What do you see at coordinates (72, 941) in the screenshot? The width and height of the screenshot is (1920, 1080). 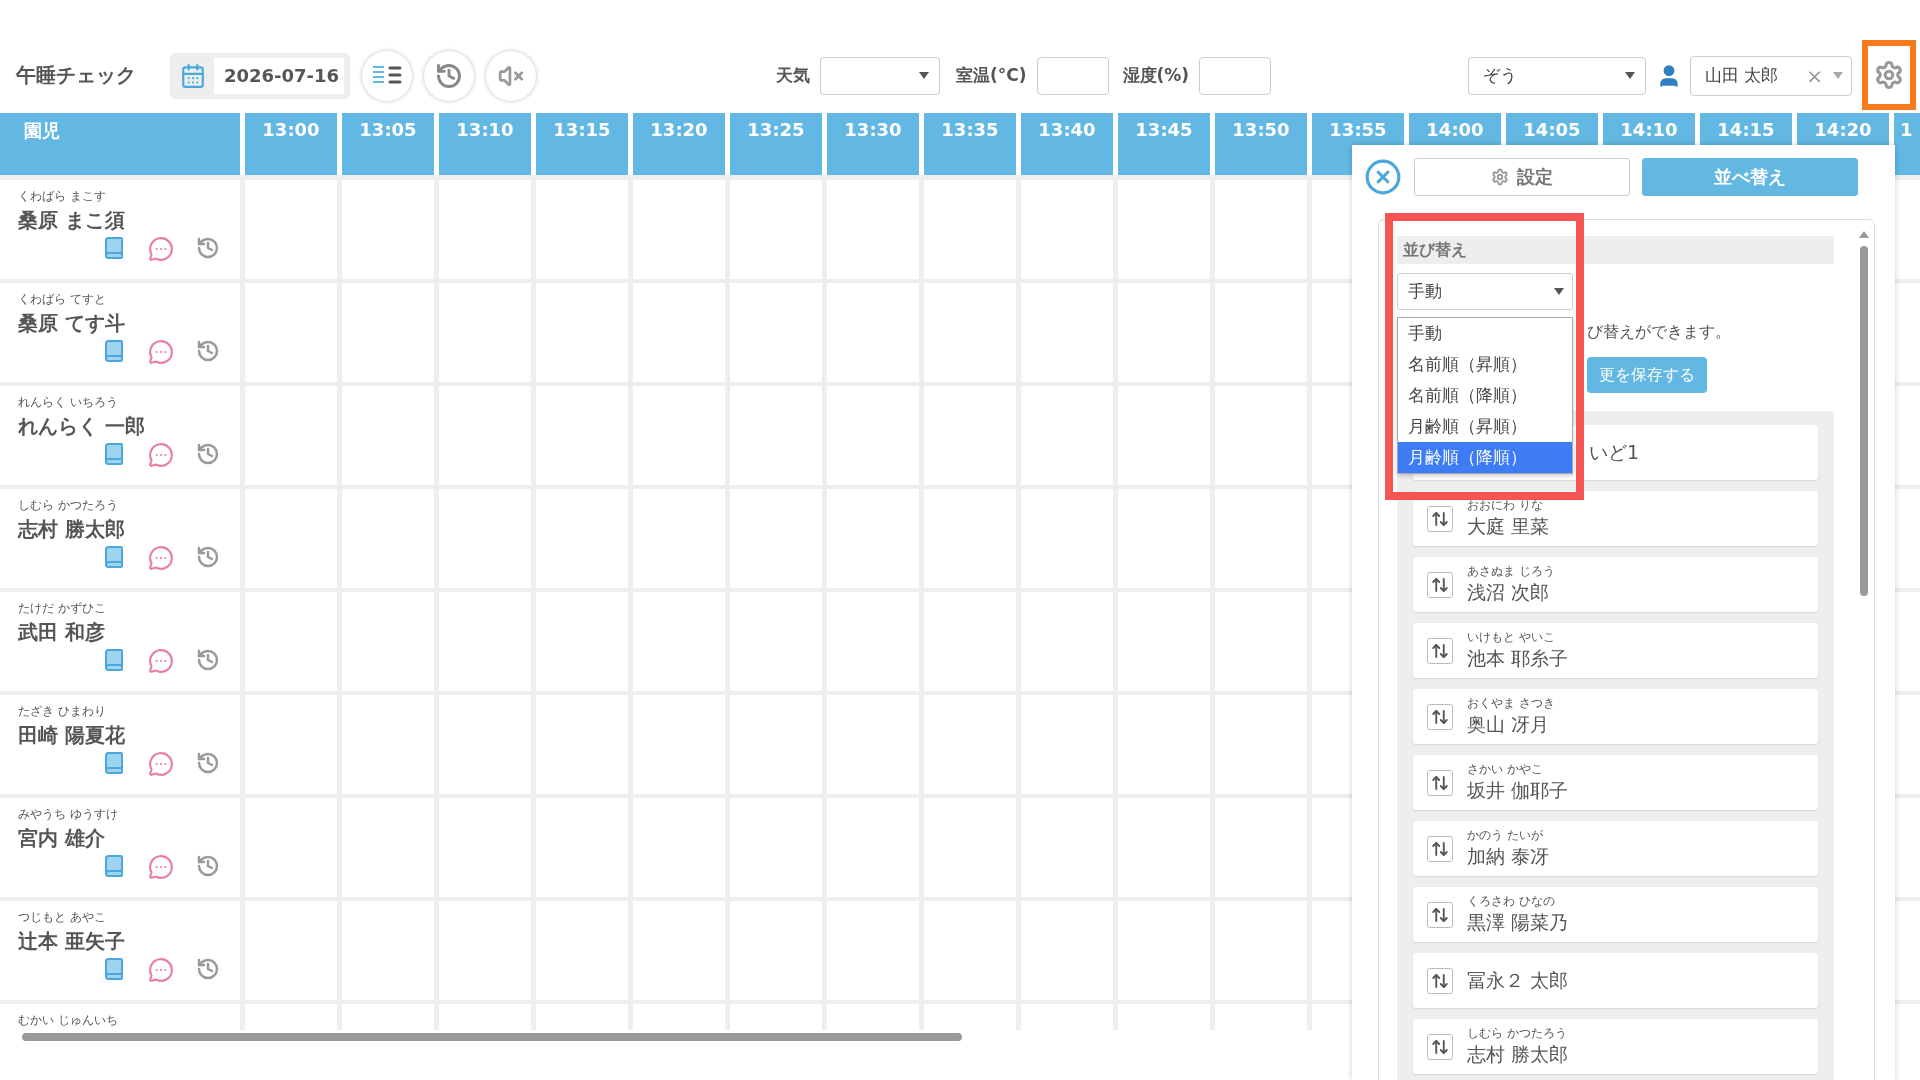 I see `child-name: 辻本 亜矢子` at bounding box center [72, 941].